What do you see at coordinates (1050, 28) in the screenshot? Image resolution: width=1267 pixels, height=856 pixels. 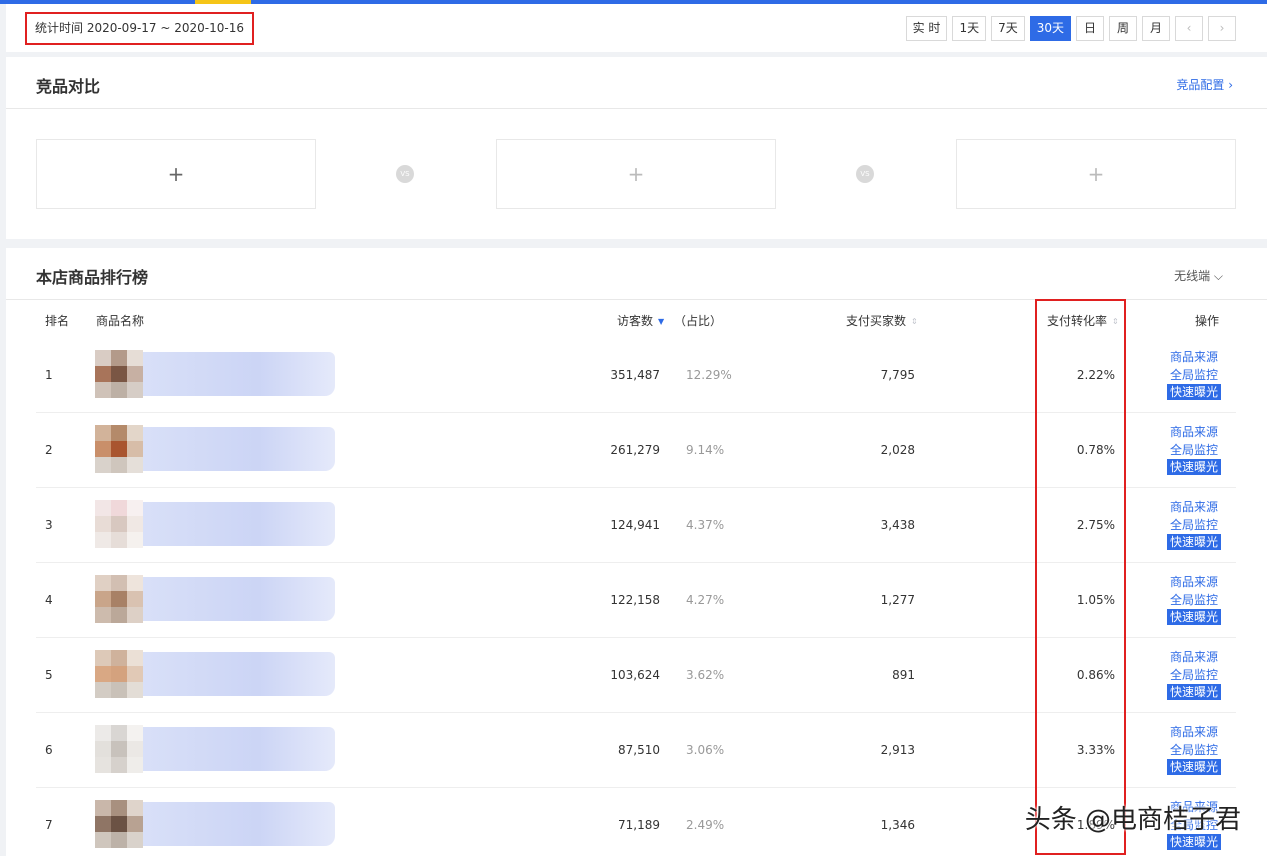 I see `period-30day-button: 30天` at bounding box center [1050, 28].